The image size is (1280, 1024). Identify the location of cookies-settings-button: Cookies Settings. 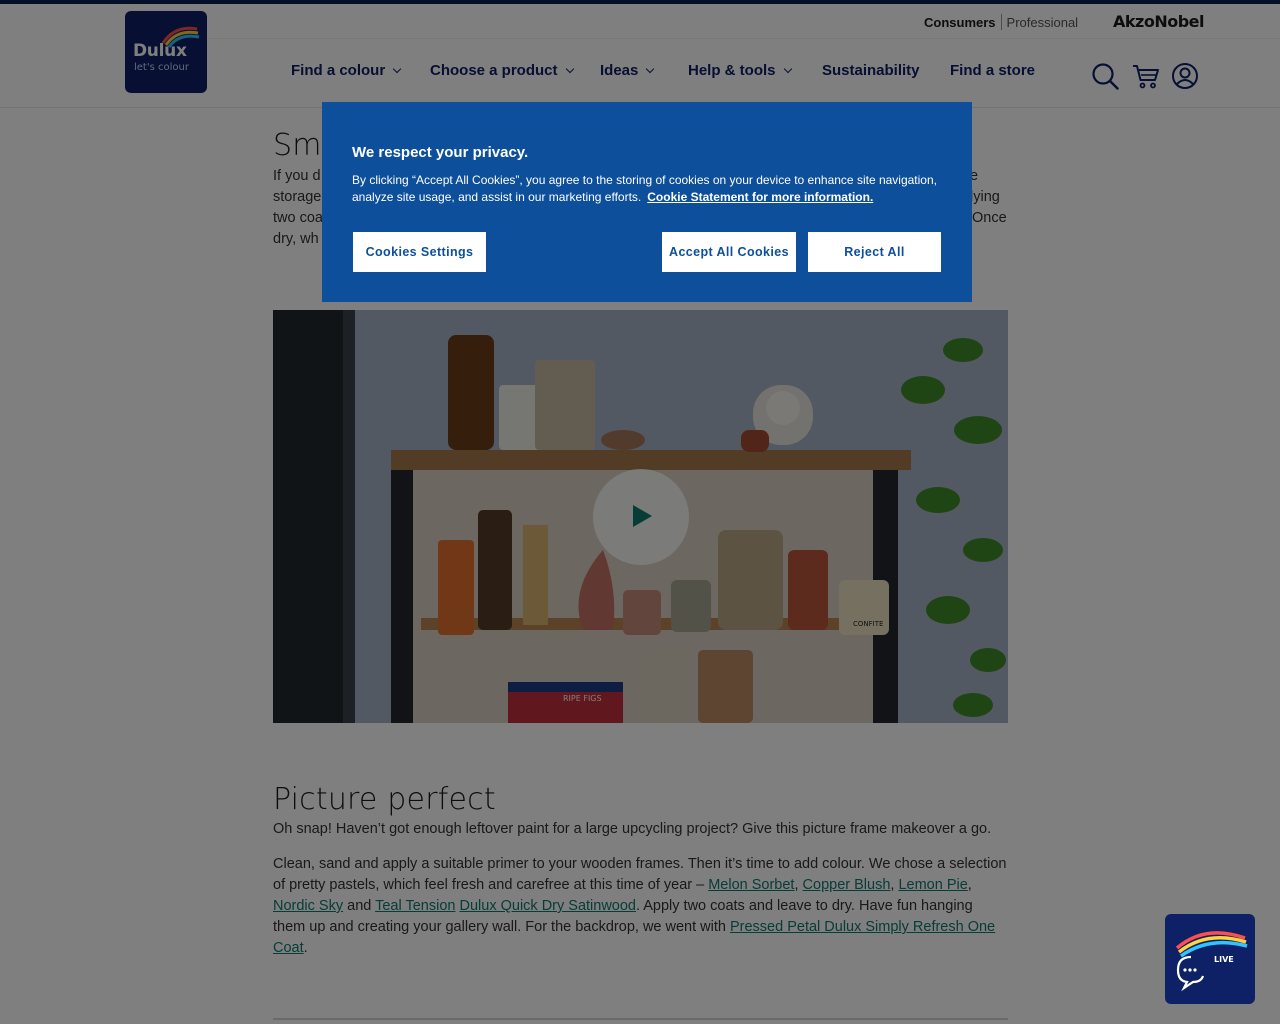
(419, 252).